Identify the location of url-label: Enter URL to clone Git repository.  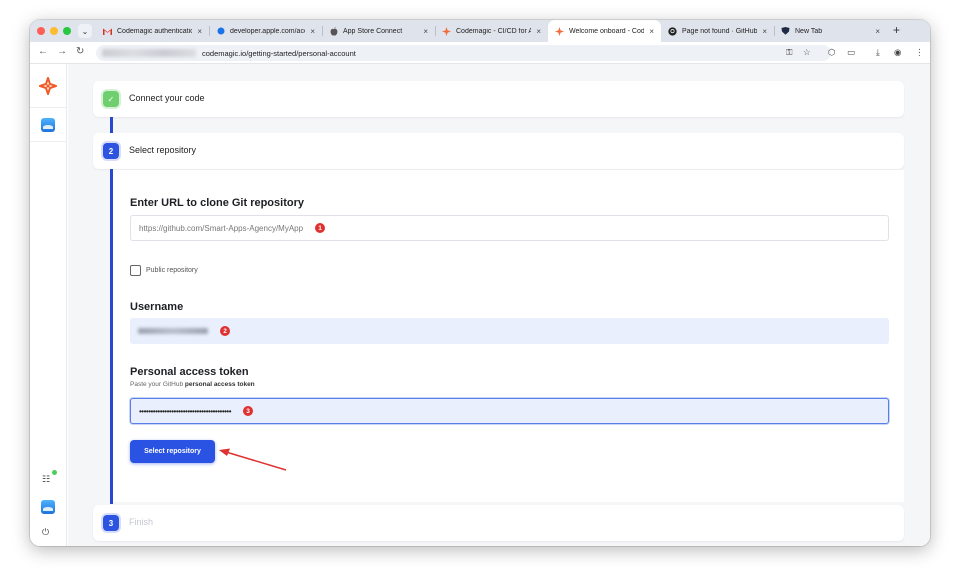
(217, 203).